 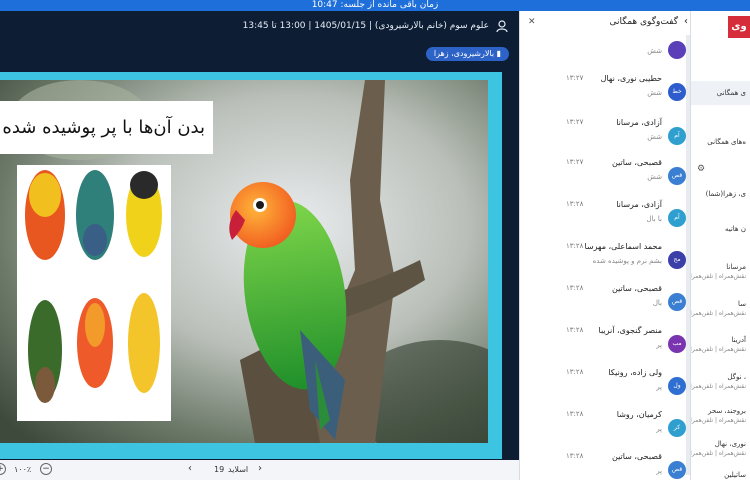 What do you see at coordinates (464, 53) in the screenshot?
I see `presenter-name: بالارشیرودی، زهرا` at bounding box center [464, 53].